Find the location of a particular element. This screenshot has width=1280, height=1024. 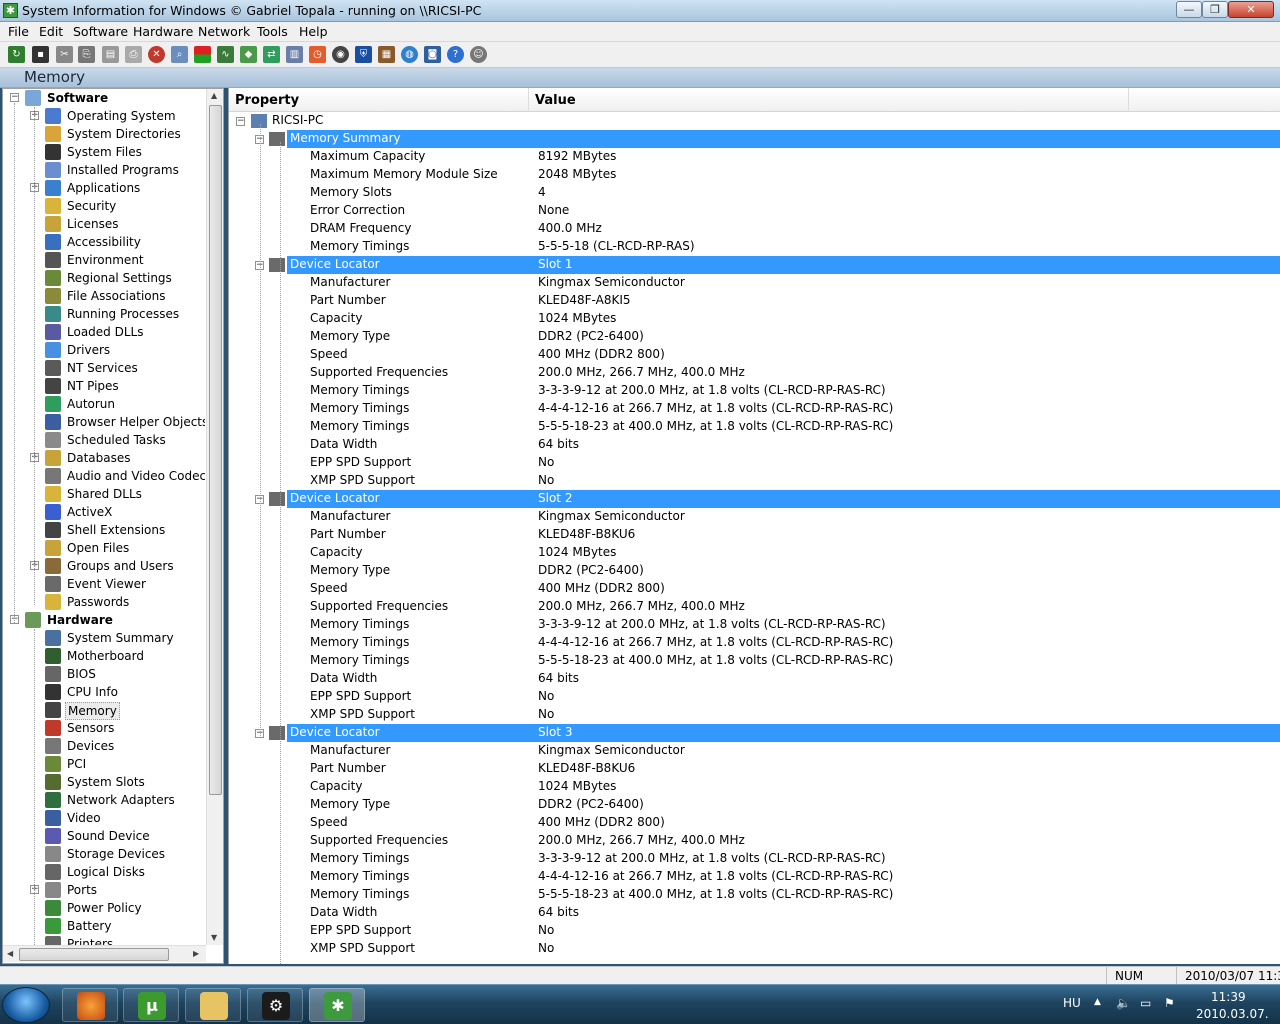

column-value: Value is located at coordinates (829, 100).